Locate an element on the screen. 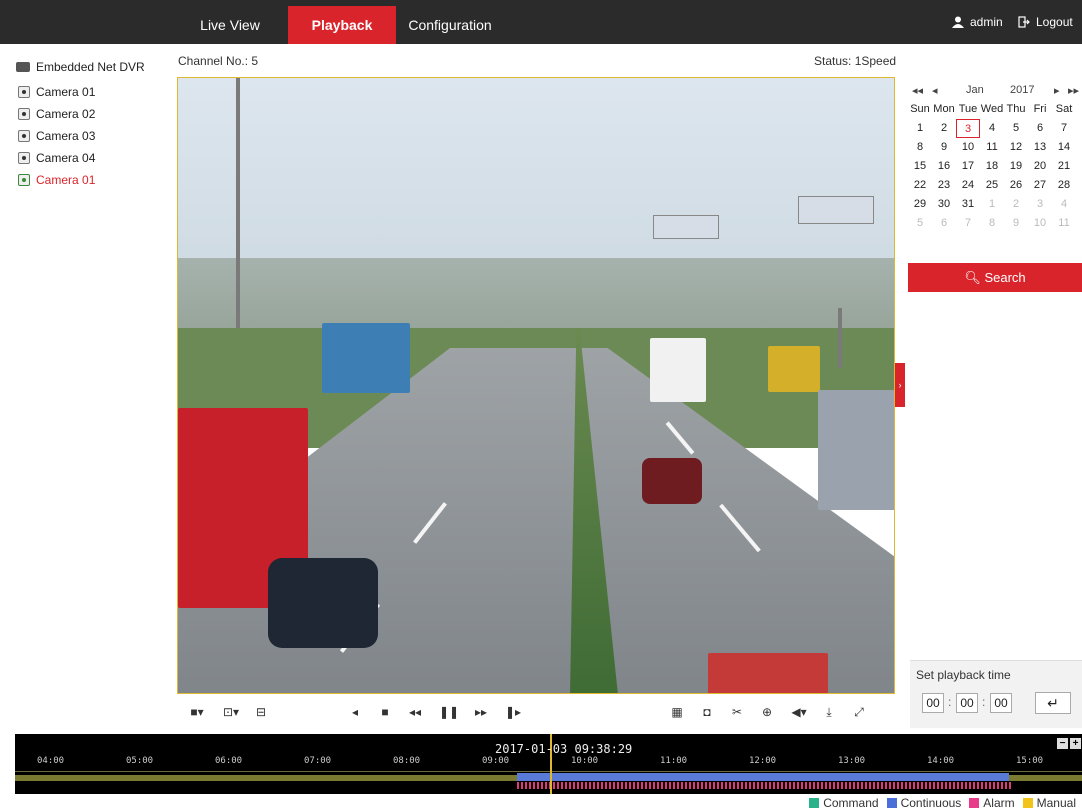 The image size is (1082, 811). camera-item: Camera 03 is located at coordinates (56, 136).